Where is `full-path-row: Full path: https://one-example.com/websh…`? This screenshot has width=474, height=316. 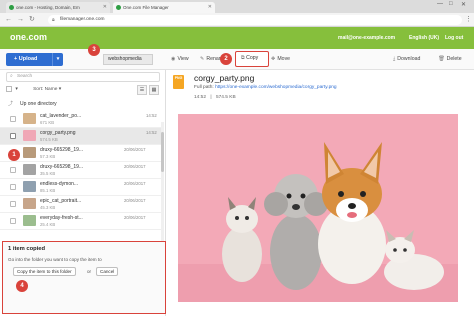
full-path-row: Full path: https://one-example.com/websh… is located at coordinates (265, 87).